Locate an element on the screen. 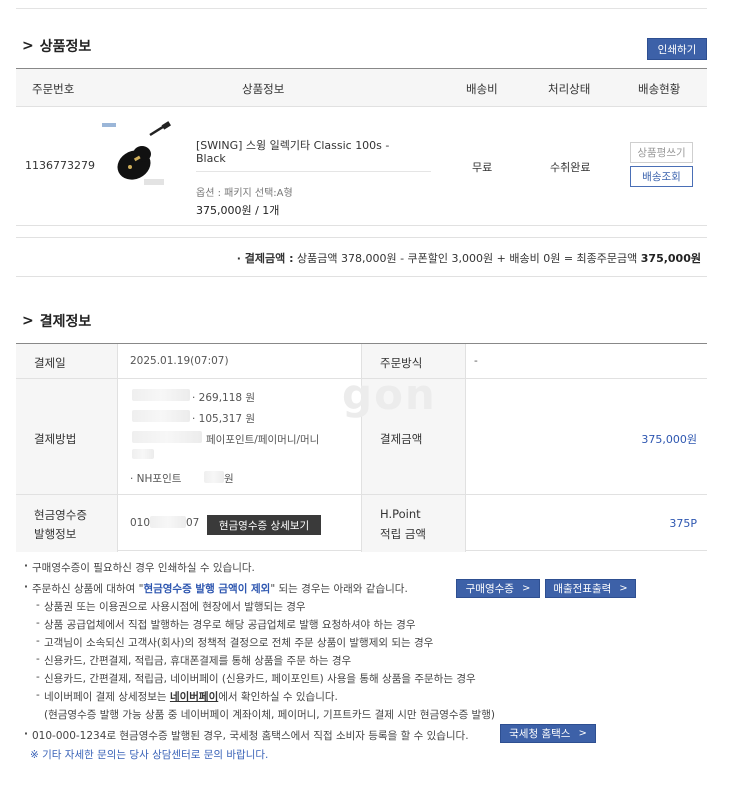 The width and height of the screenshot is (750, 790). hpoint-label-line2: 적립 금액 is located at coordinates (403, 534).